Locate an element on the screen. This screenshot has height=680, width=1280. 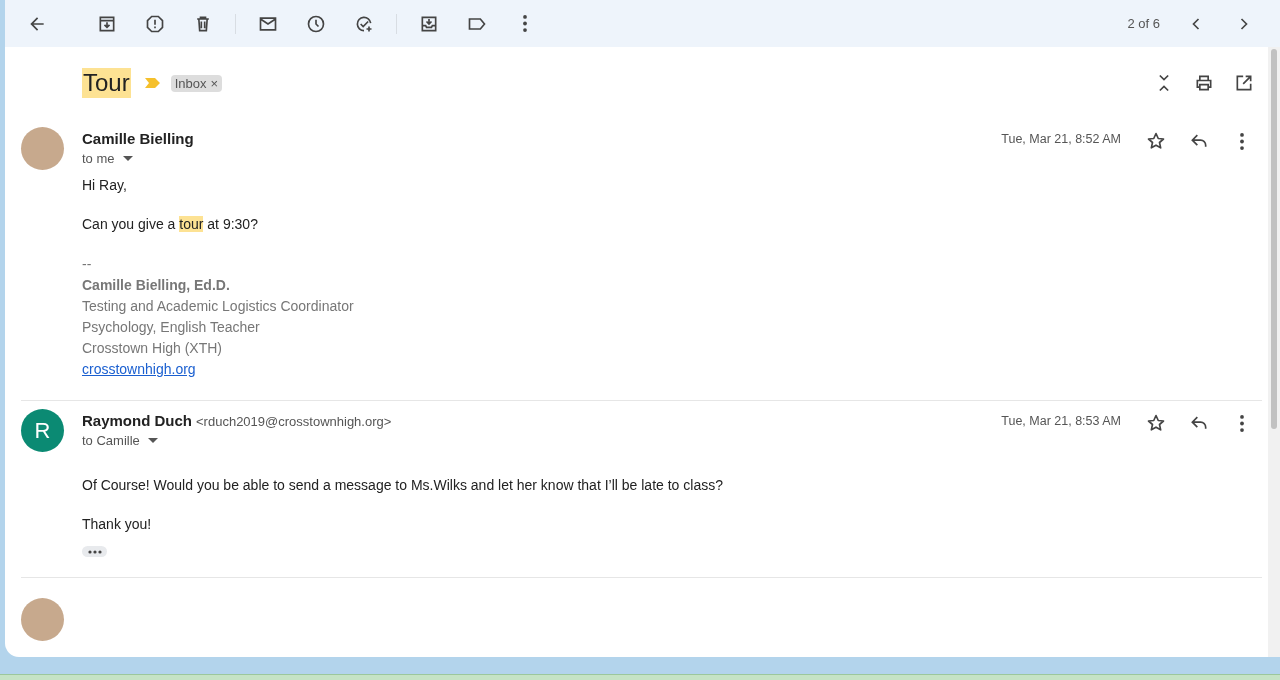
message-paragraph: Of Course! Would you be able to send a message to Ms.Wilks and let her know that I’ll be late to class? is located at coordinates (403, 485).